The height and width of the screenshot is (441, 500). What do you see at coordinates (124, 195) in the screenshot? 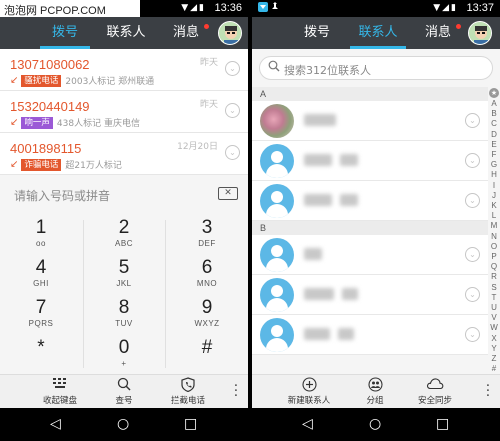
I see `dial-input-row: 请输入号码或拼音 ✕` at bounding box center [124, 195].